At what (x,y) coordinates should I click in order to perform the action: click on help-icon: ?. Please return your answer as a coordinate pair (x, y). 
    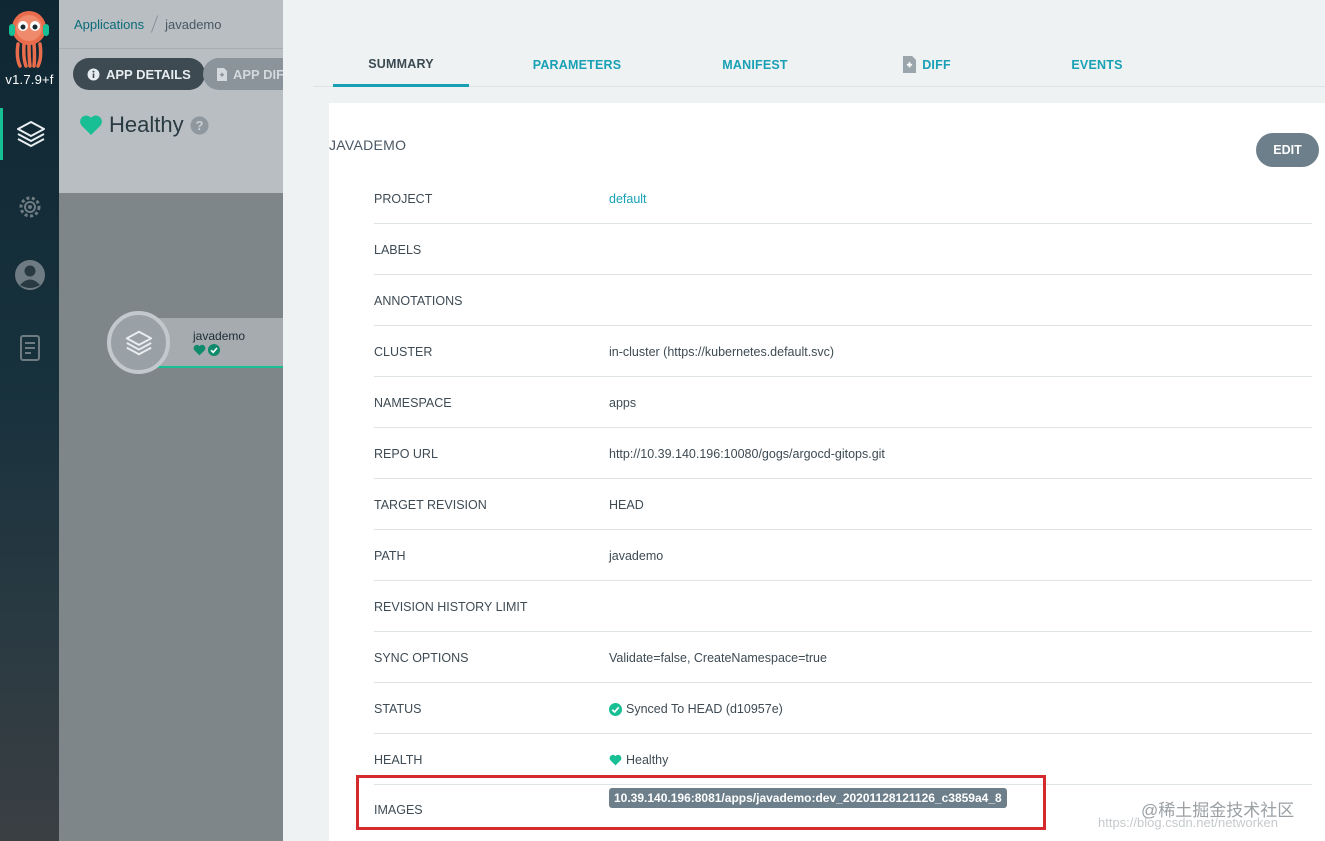
    Looking at the image, I should click on (199, 125).